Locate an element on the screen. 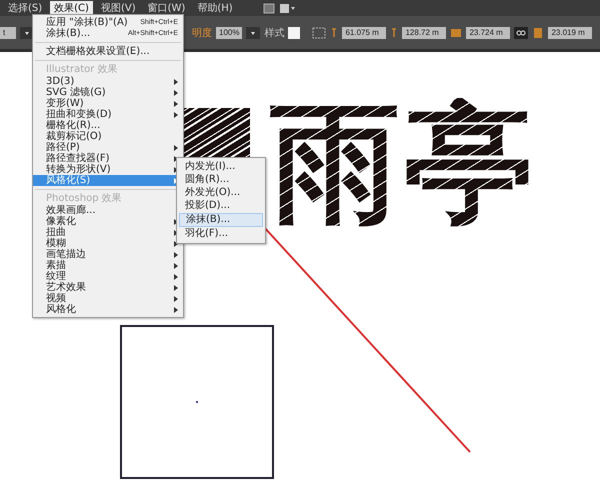  input-field: t is located at coordinates (8, 32).